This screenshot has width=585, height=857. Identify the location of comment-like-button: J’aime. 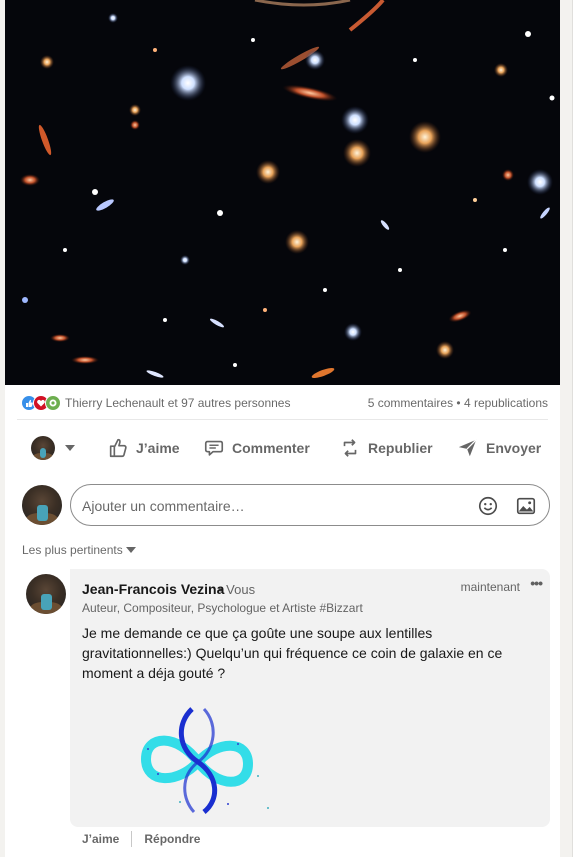
(100, 839).